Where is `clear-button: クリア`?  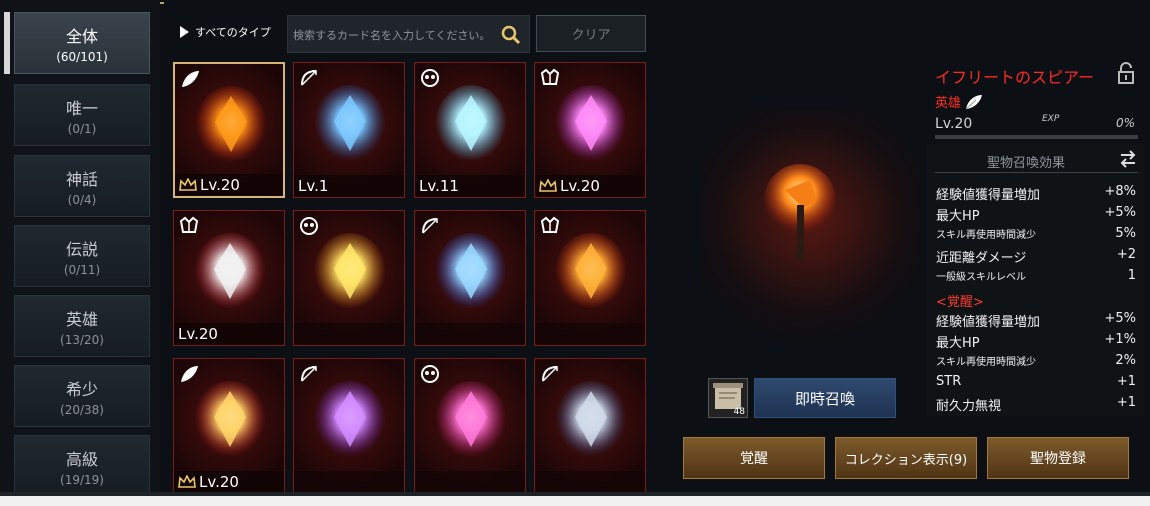 clear-button: クリア is located at coordinates (591, 33).